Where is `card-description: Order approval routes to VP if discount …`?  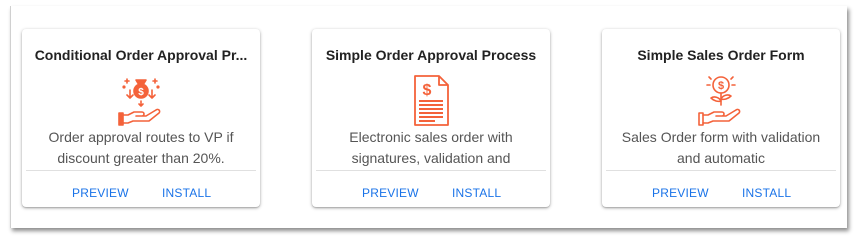 card-description: Order approval routes to VP if discount … is located at coordinates (141, 147).